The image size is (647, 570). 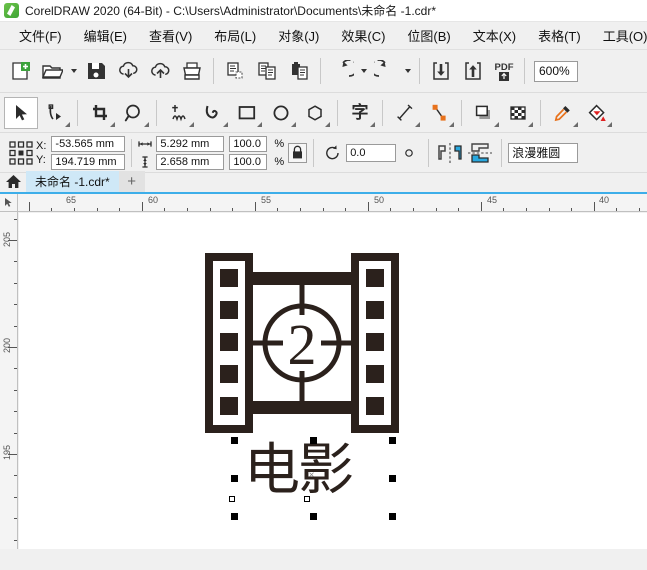 What do you see at coordinates (21, 153) in the screenshot?
I see `object-origin-selector` at bounding box center [21, 153].